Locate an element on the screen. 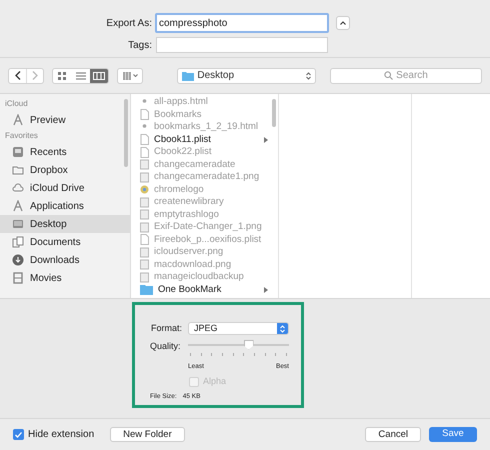 The width and height of the screenshot is (490, 450). column-view-button is located at coordinates (99, 75).